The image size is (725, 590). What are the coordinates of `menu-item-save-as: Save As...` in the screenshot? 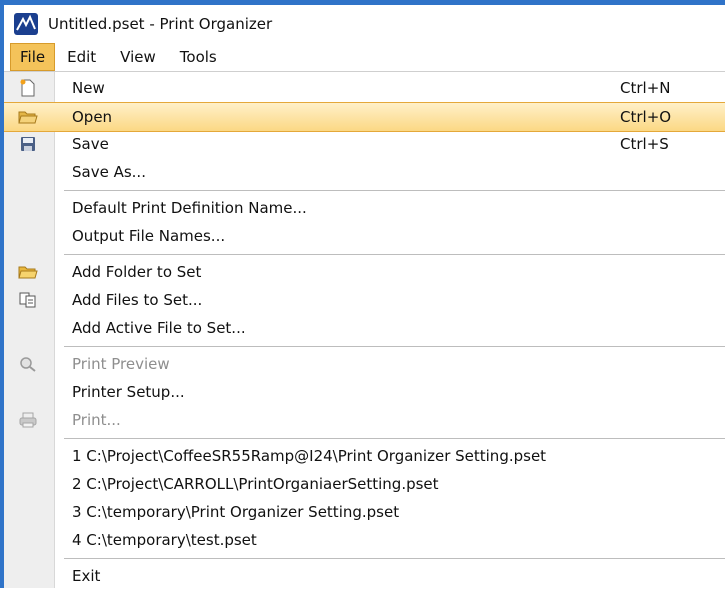 It's located at (364, 172).